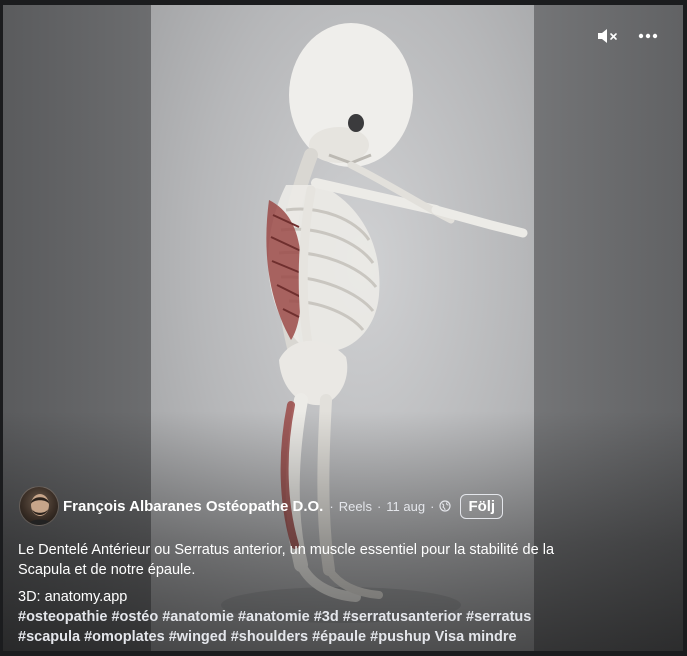 The image size is (687, 656). I want to click on more-horizontal-icon, so click(648, 36).